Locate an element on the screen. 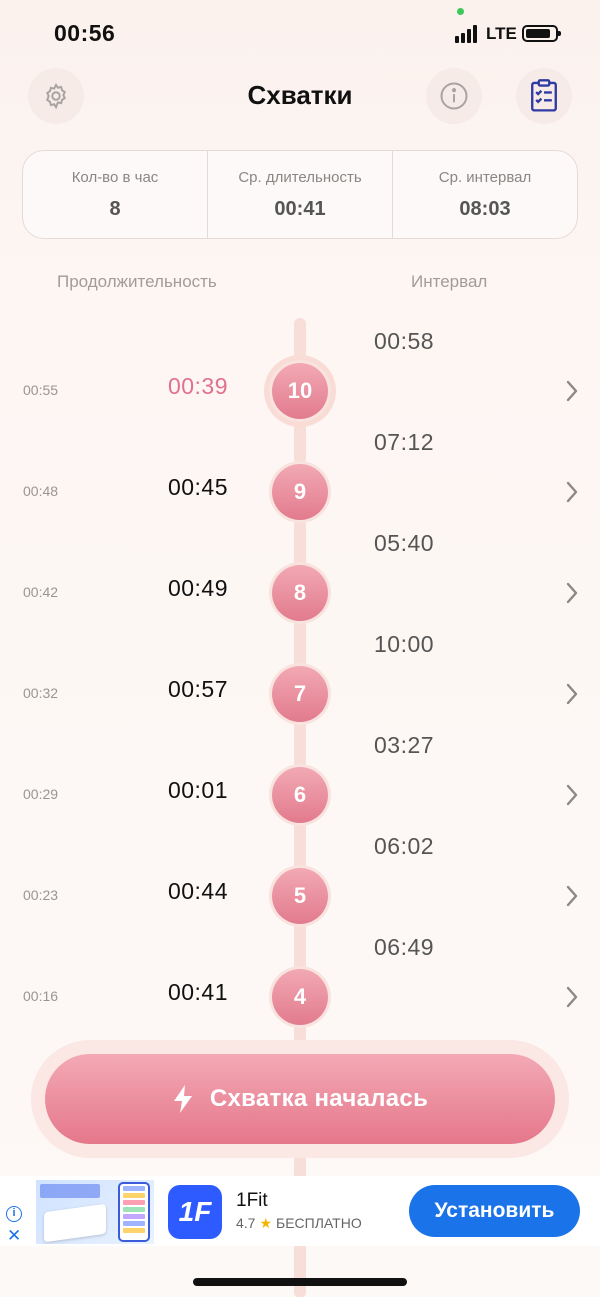  battery-icon is located at coordinates (541, 33).